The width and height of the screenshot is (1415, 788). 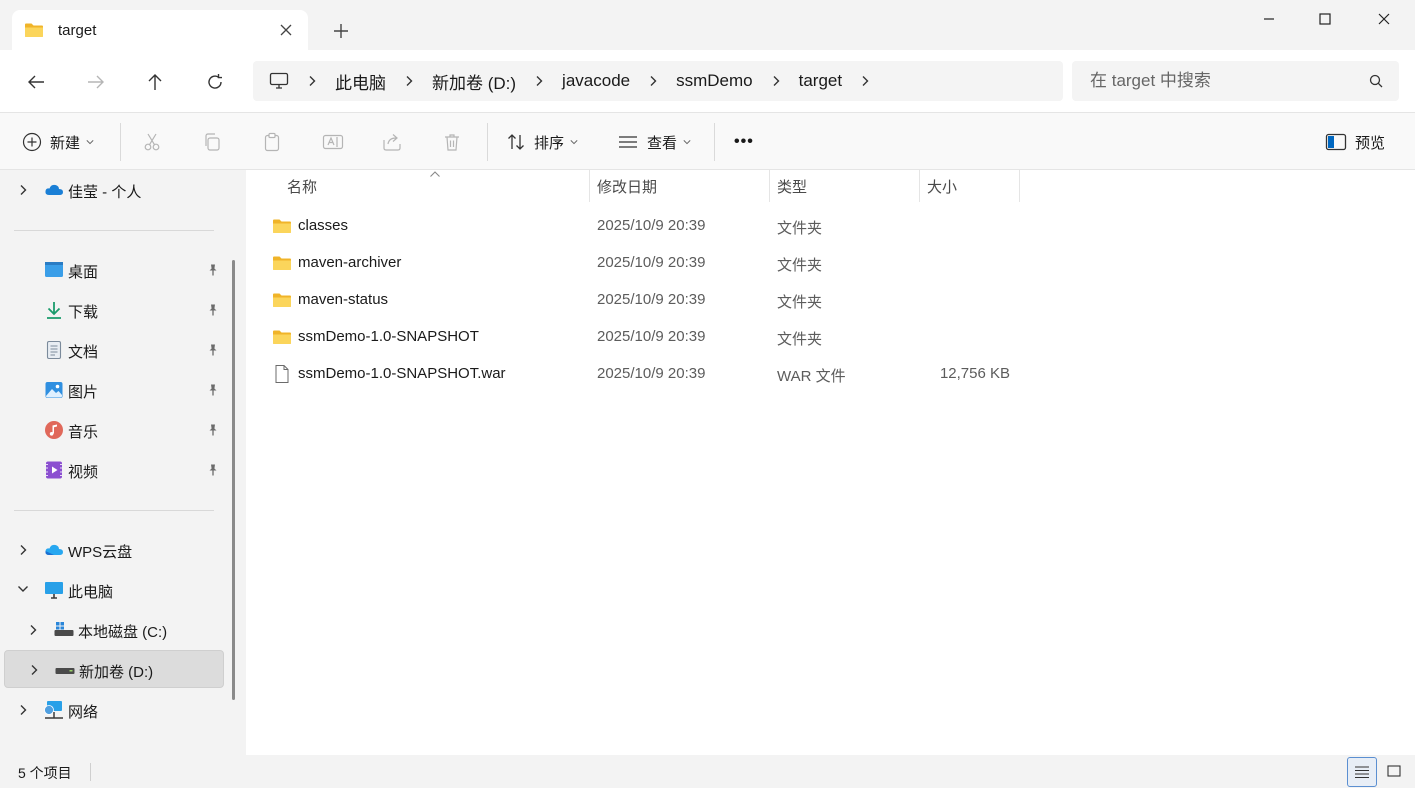 I want to click on sidebar-item-this-pc: 此电脑, so click(x=114, y=590).